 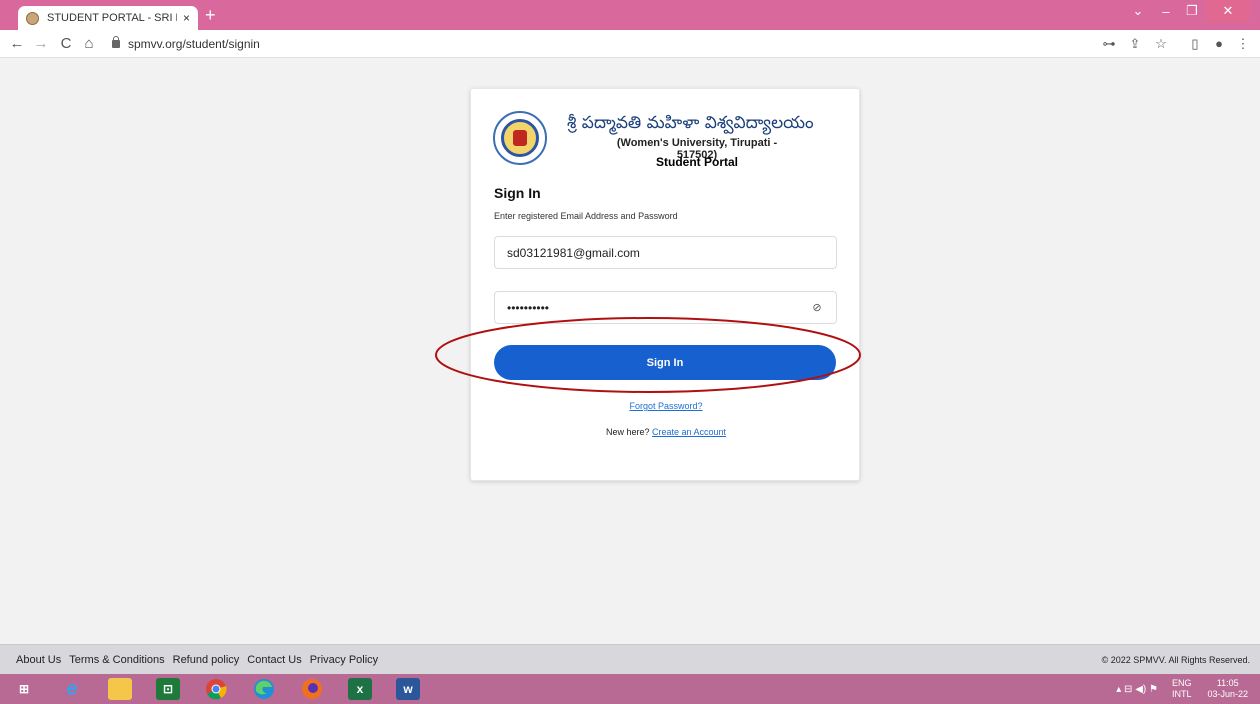 I want to click on address-bar: spmvv.org/student/signin, so click(x=602, y=44).